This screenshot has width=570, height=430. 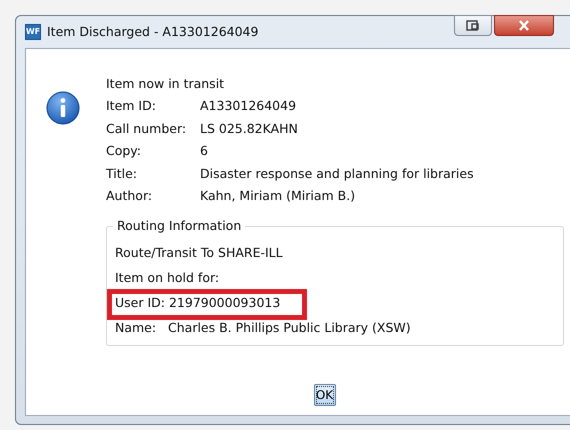 What do you see at coordinates (263, 328) in the screenshot?
I see `routing-line: Name: Charles B. Phillips Public Library (XSW)` at bounding box center [263, 328].